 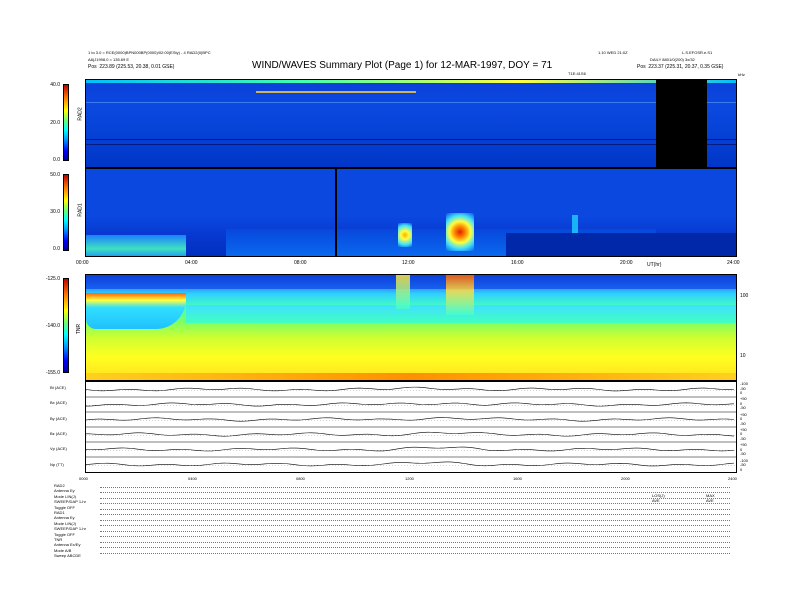 What do you see at coordinates (55, 212) in the screenshot?
I see `rad1-ytick: 30.0` at bounding box center [55, 212].